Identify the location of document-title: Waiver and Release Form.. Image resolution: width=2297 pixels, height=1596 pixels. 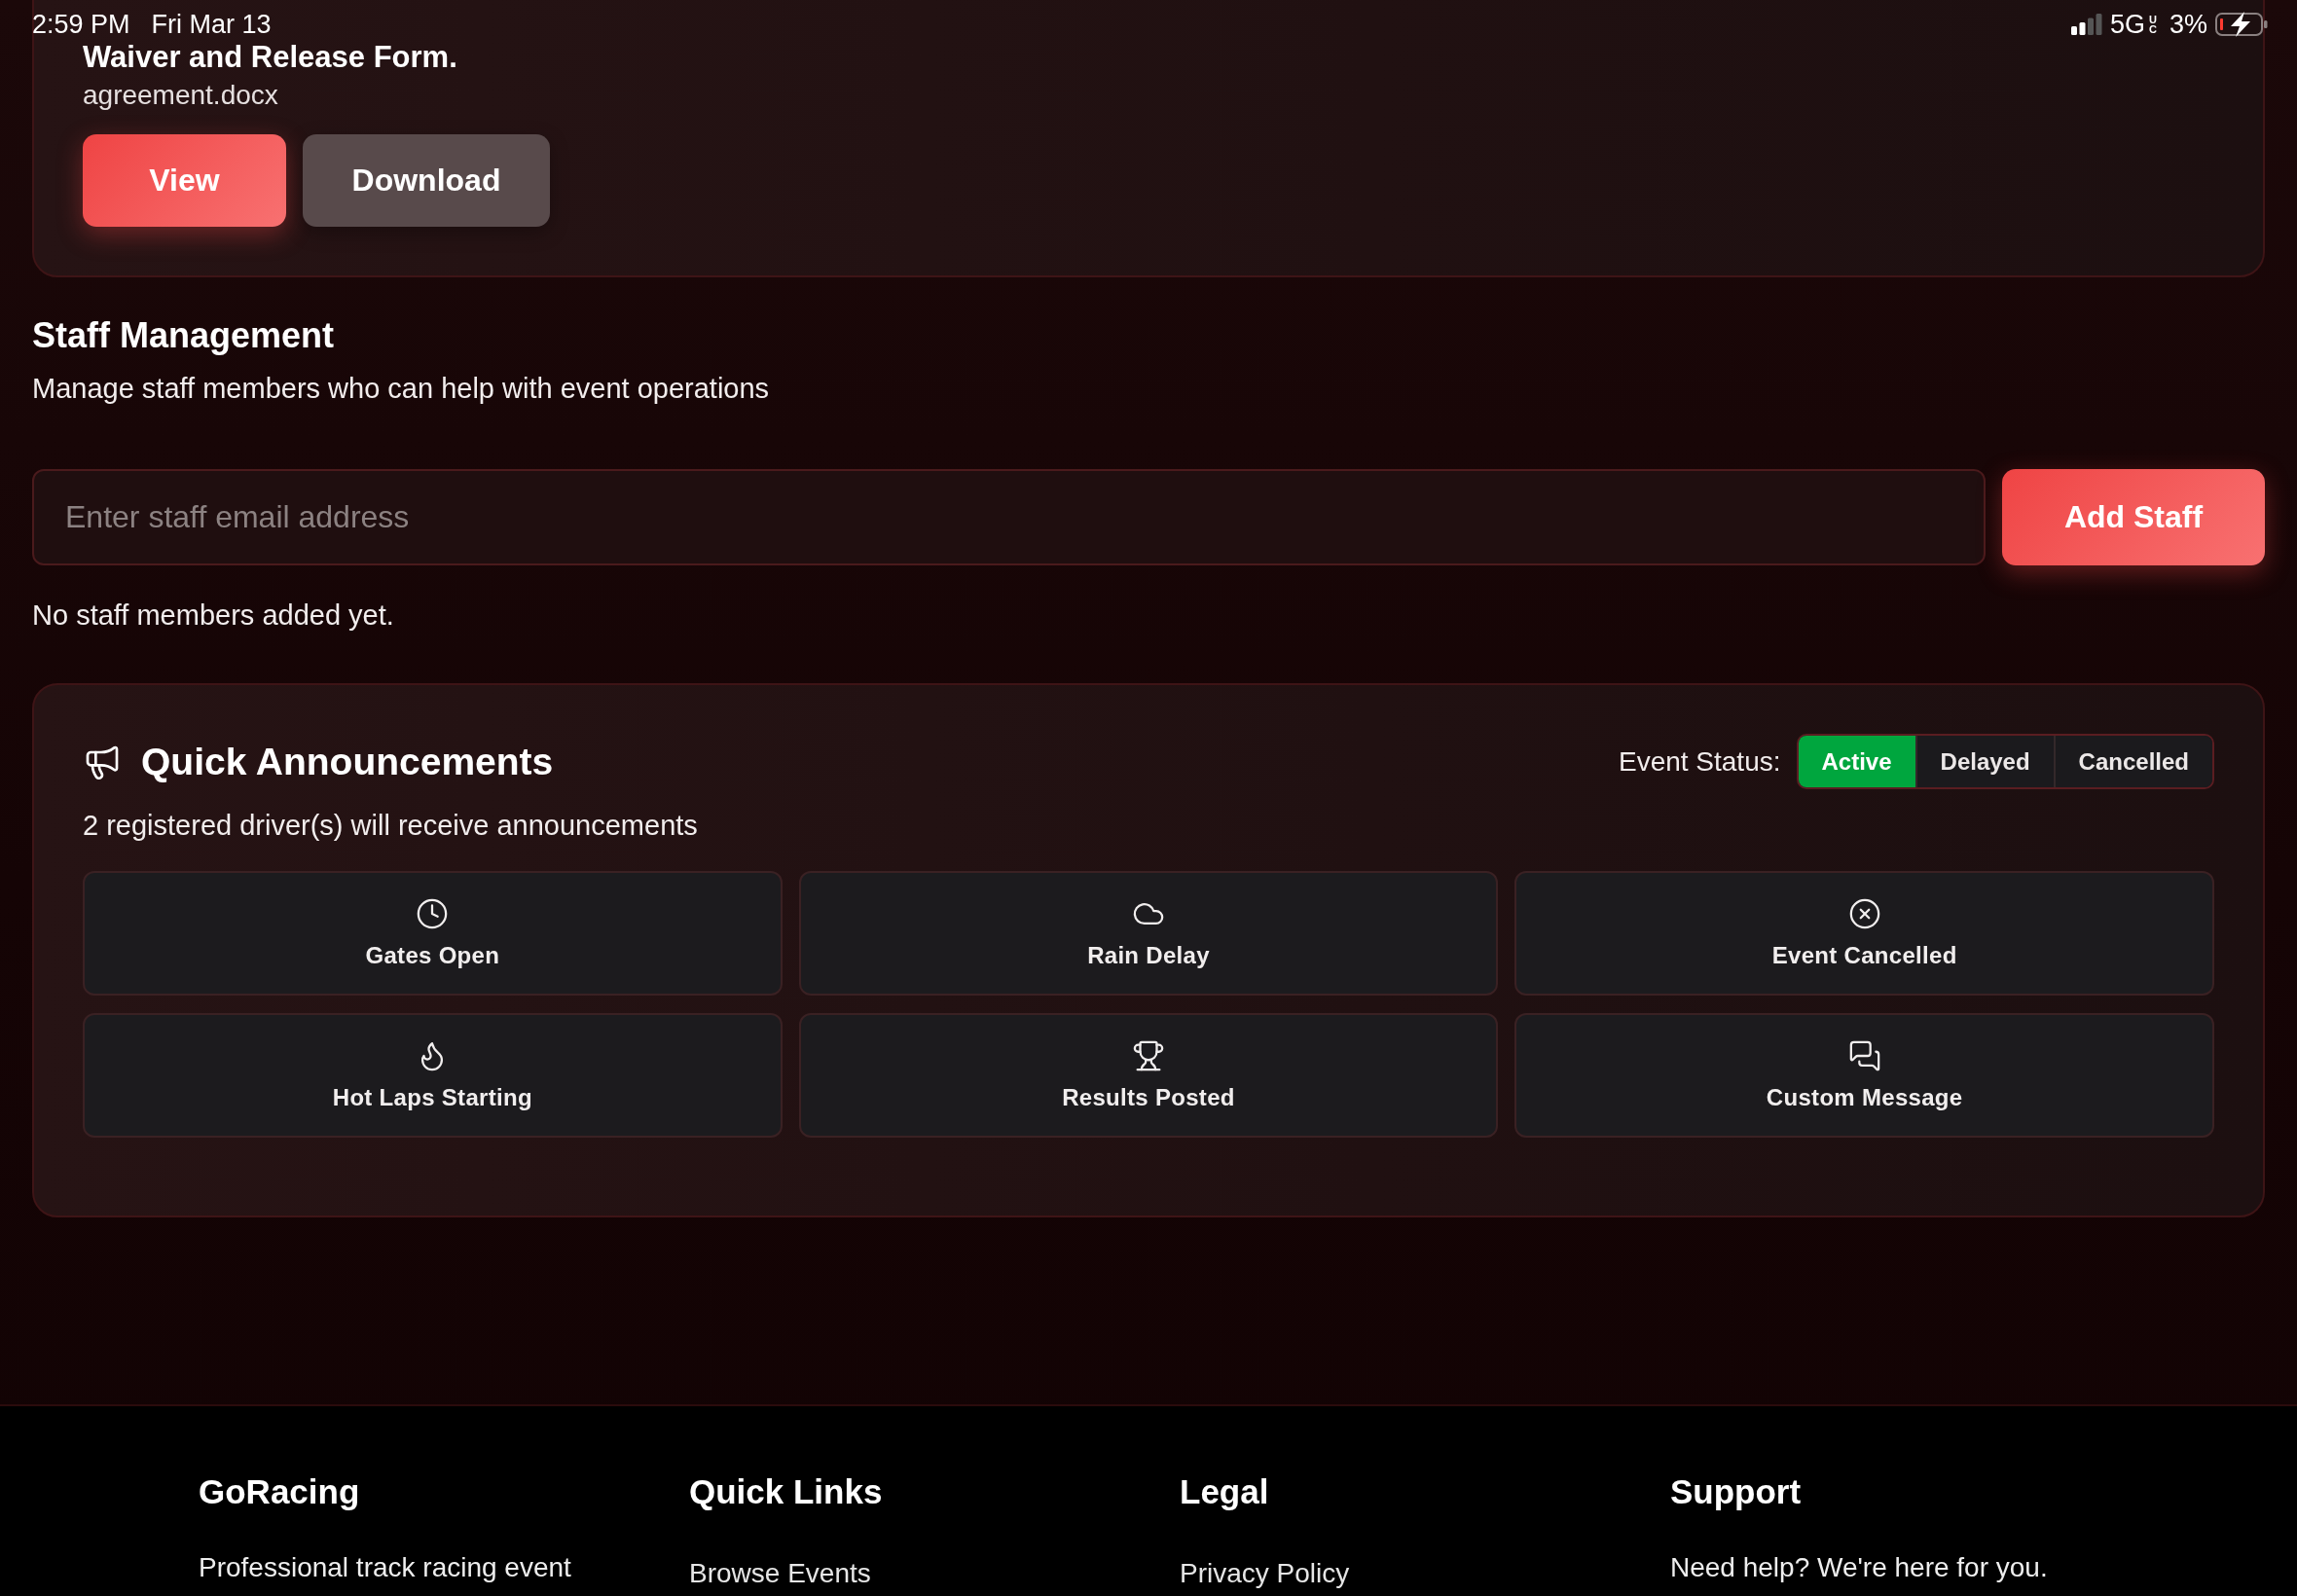
(270, 57).